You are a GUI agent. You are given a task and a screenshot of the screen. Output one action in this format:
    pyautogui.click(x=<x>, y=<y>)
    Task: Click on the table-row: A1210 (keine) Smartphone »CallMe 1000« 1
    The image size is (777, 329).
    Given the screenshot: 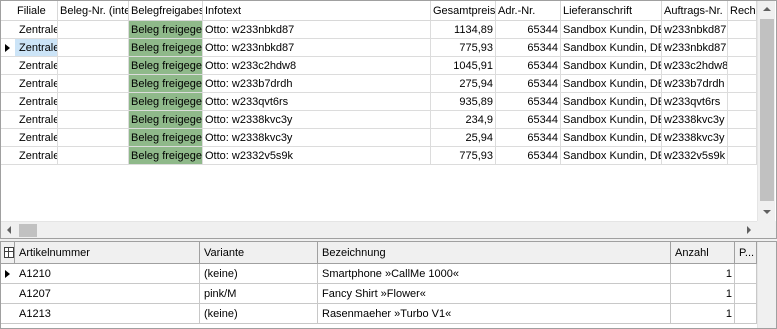 What is the action you would take?
    pyautogui.click(x=379, y=274)
    